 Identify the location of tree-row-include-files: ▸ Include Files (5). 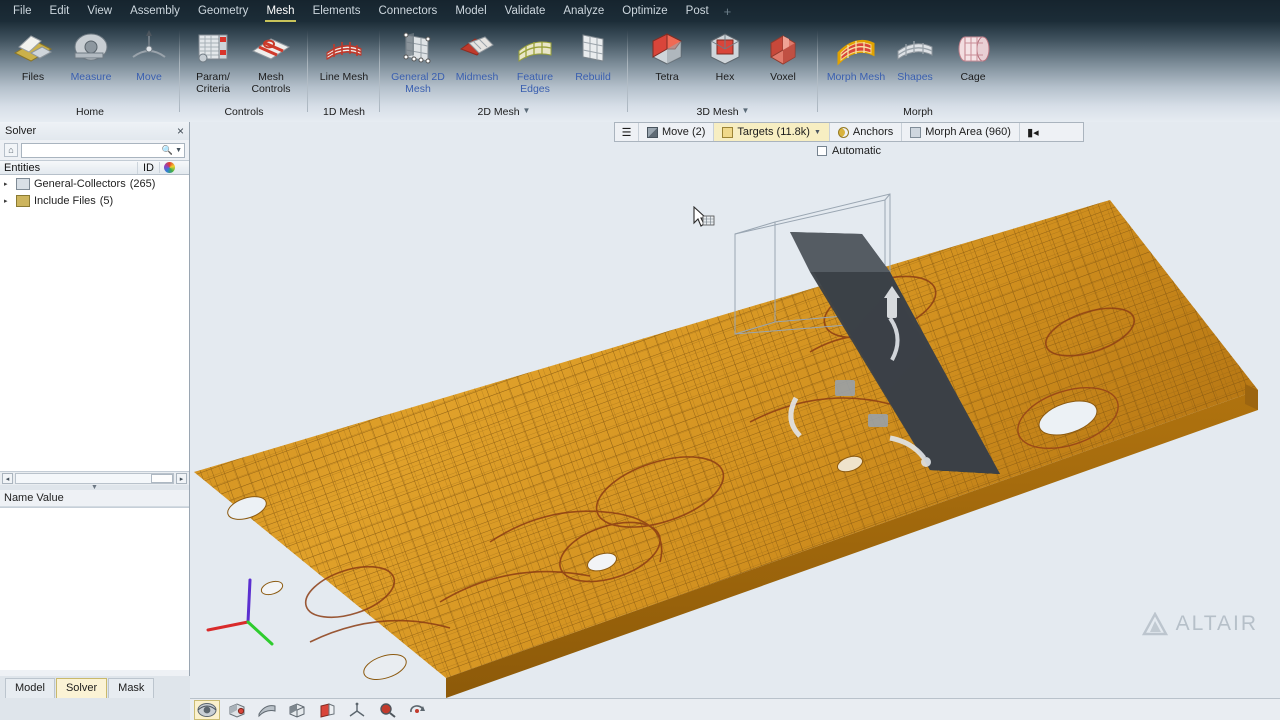
(94, 200).